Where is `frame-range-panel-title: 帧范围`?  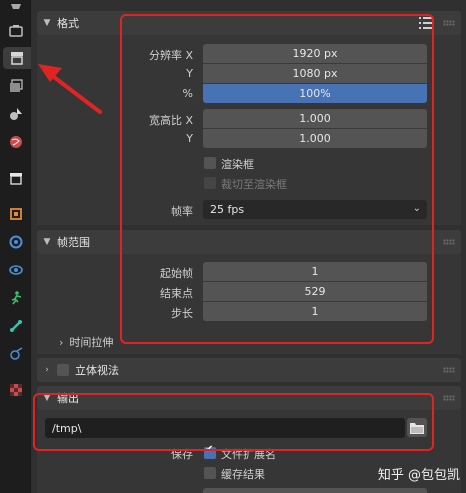 frame-range-panel-title: 帧范围 is located at coordinates (73, 242).